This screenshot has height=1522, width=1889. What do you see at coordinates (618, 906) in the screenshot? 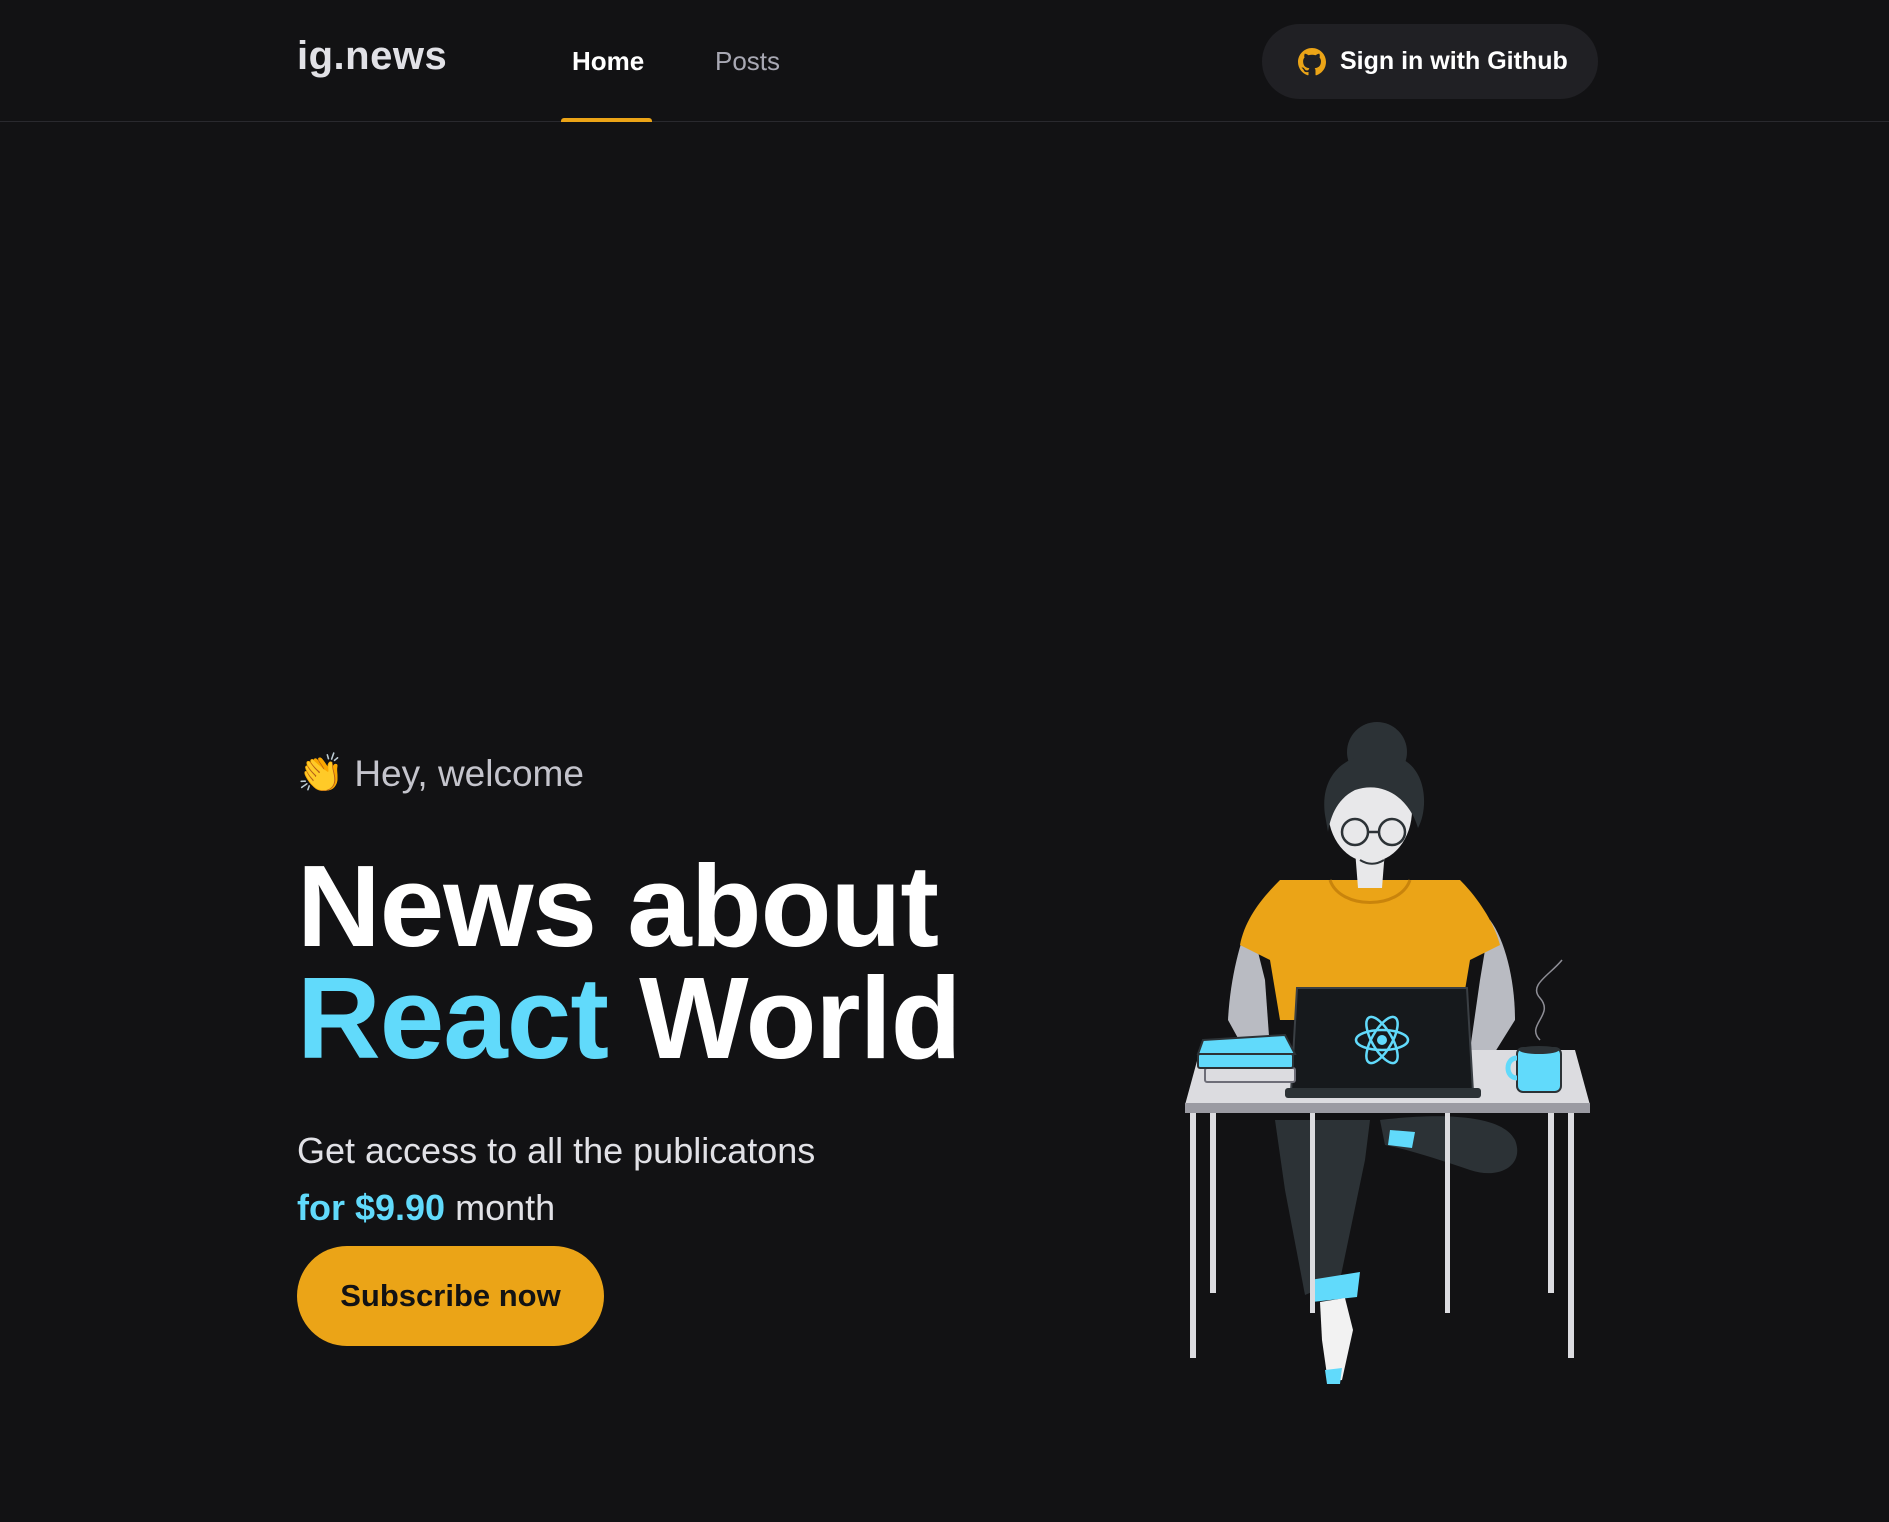
I see `headline-line1: News about` at bounding box center [618, 906].